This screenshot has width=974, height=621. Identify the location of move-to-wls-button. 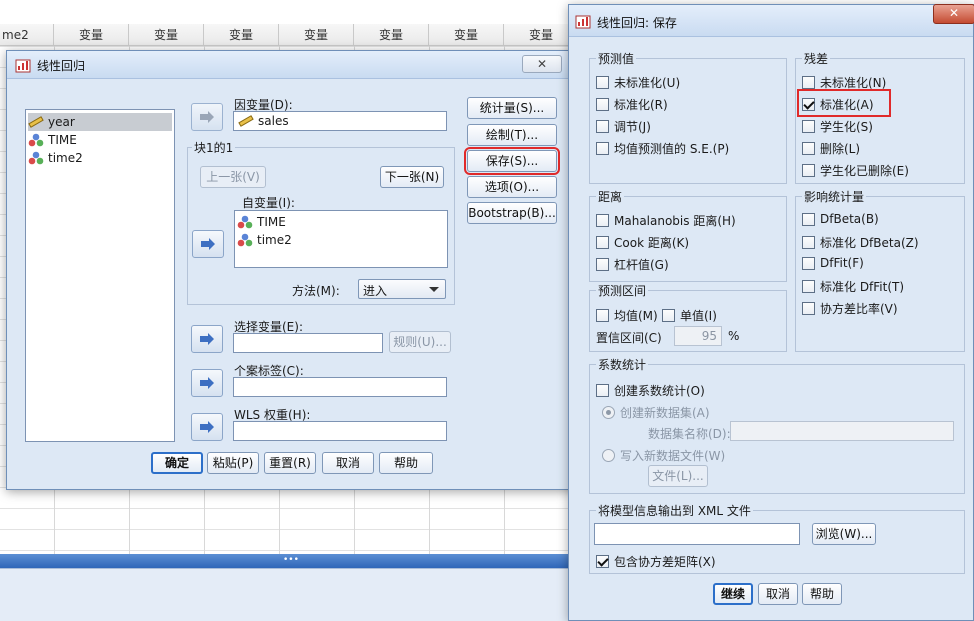
(207, 427).